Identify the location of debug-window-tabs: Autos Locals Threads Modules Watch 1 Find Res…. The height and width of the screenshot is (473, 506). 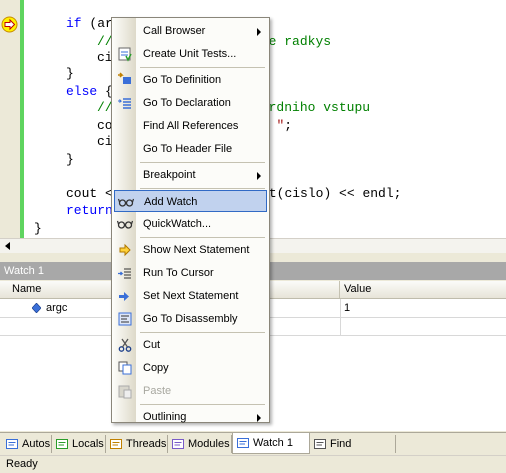
(253, 450).